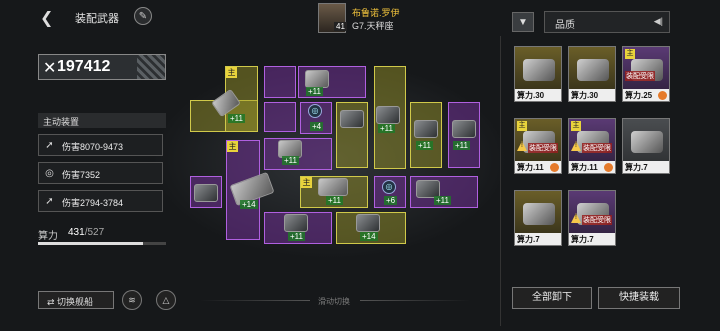 Image resolution: width=720 pixels, height=331 pixels. I want to click on switch-ship-button: ⇄ 切换舰船, so click(76, 300).